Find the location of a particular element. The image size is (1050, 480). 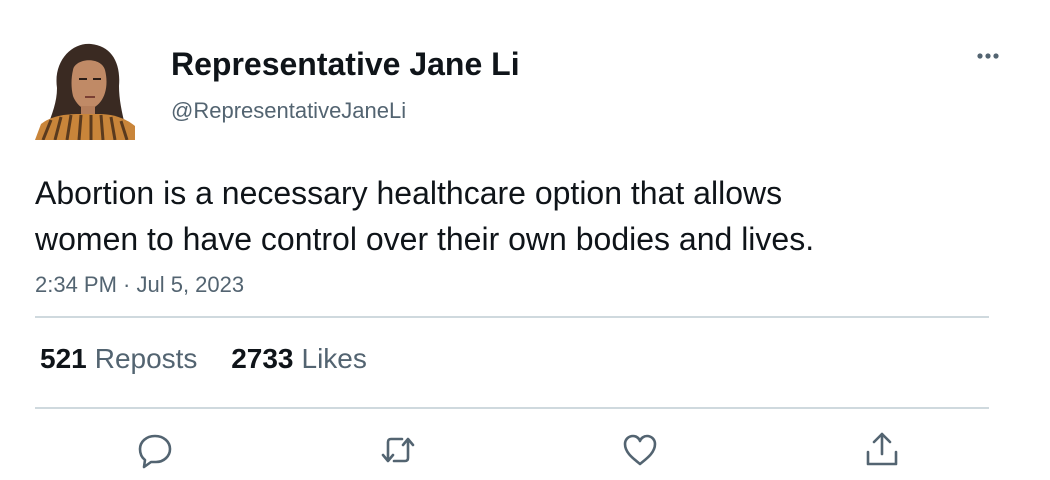

author-handle: @RepresentativeJaneLi is located at coordinates (288, 111).